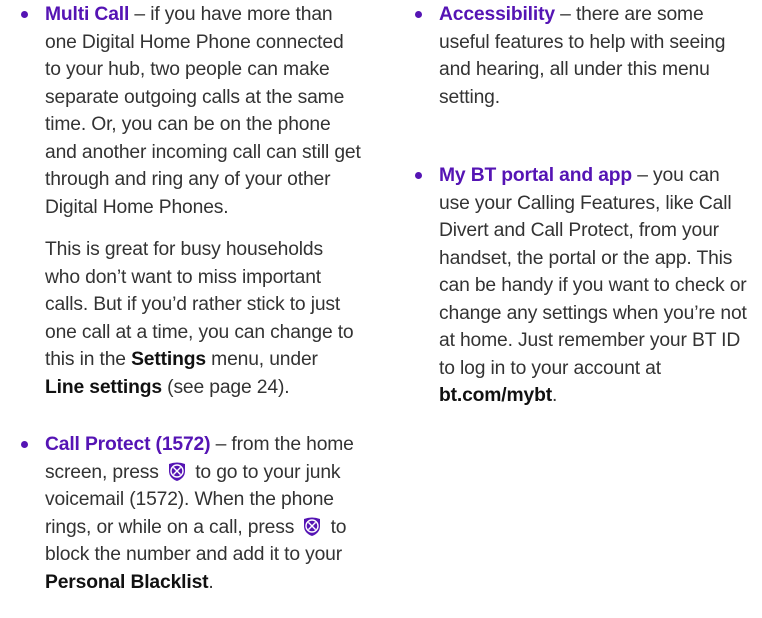  What do you see at coordinates (168, 359) in the screenshot?
I see `settings-menu-ref: Settings` at bounding box center [168, 359].